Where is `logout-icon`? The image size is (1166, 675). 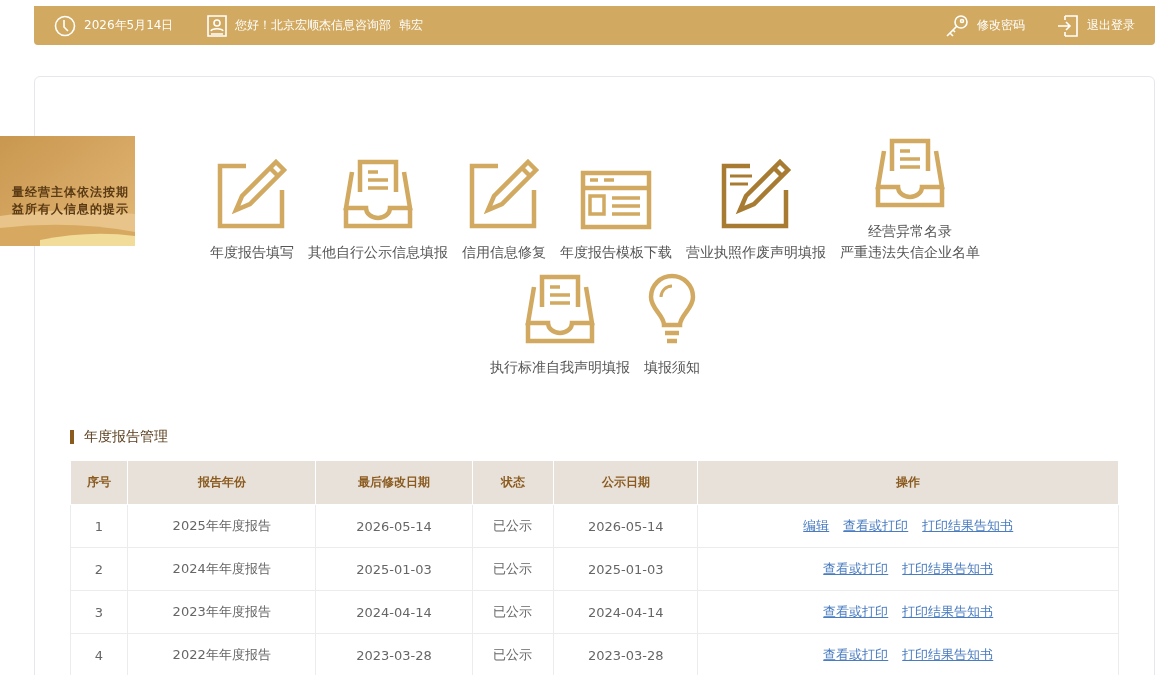 logout-icon is located at coordinates (1068, 25).